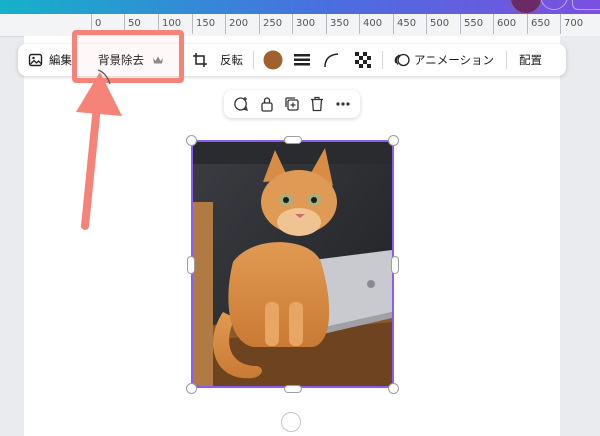 The height and width of the screenshot is (436, 600). Describe the element at coordinates (191, 388) in the screenshot. I see `resize-handle-bottom-left` at that location.